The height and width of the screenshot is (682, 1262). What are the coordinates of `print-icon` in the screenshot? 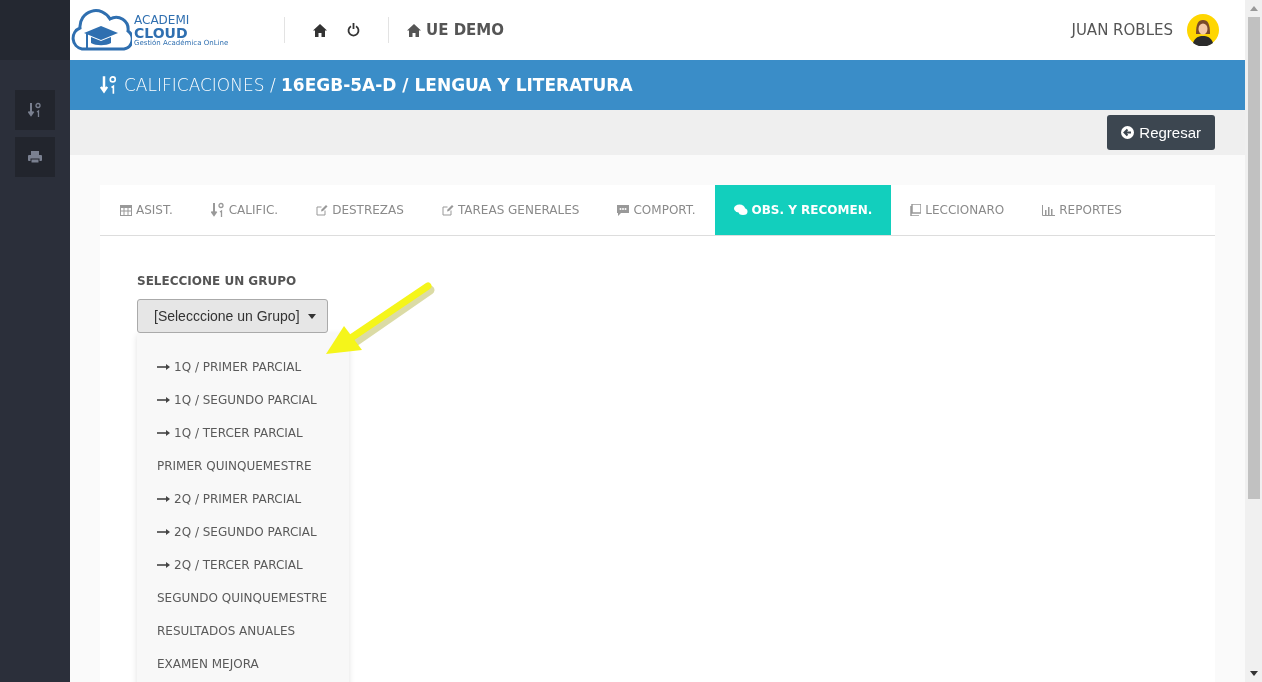 It's located at (35, 157).